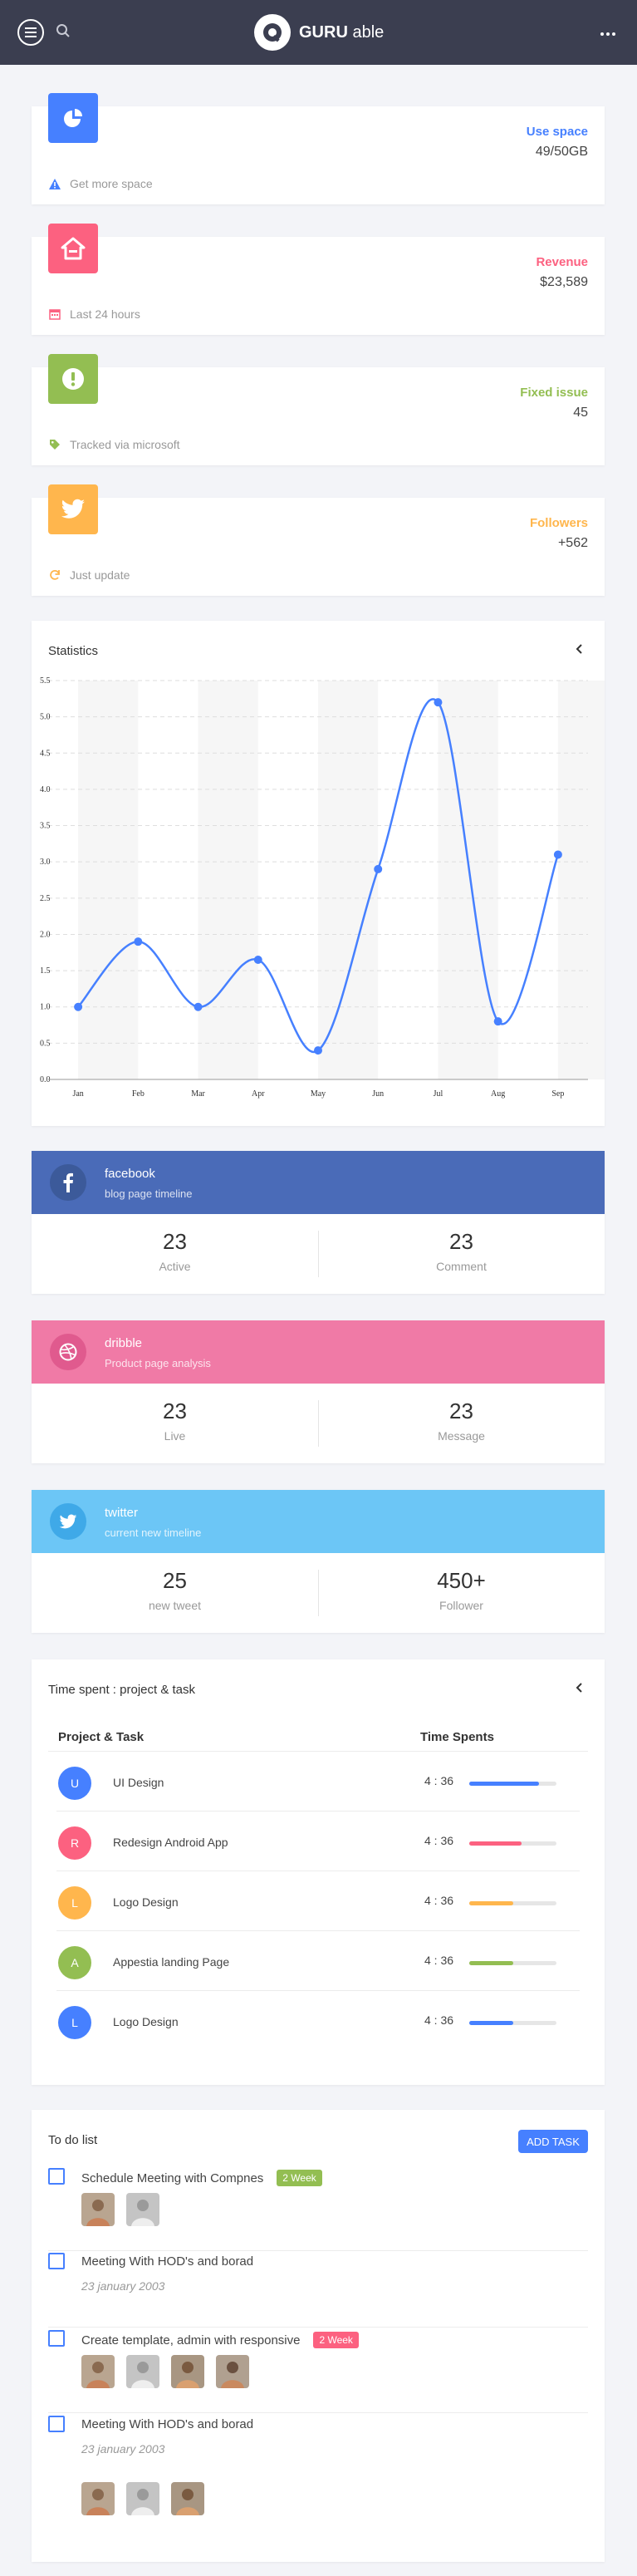 Image resolution: width=637 pixels, height=2576 pixels. Describe the element at coordinates (553, 2141) in the screenshot. I see `add-task-button: ADD TASK` at that location.